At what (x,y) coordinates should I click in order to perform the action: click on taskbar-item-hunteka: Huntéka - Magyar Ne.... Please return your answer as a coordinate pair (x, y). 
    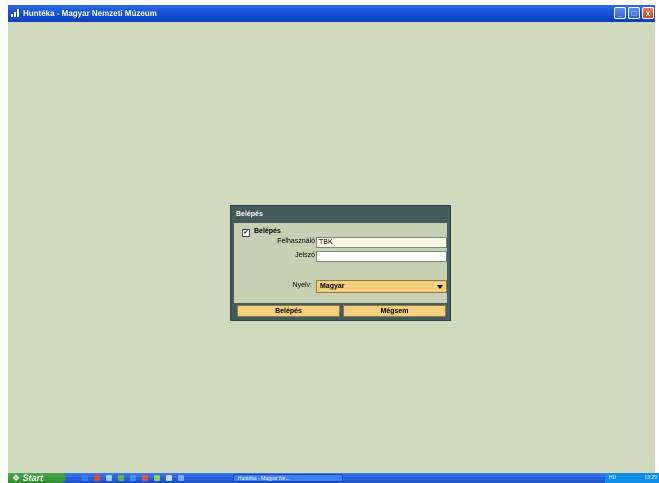
    Looking at the image, I should click on (288, 478).